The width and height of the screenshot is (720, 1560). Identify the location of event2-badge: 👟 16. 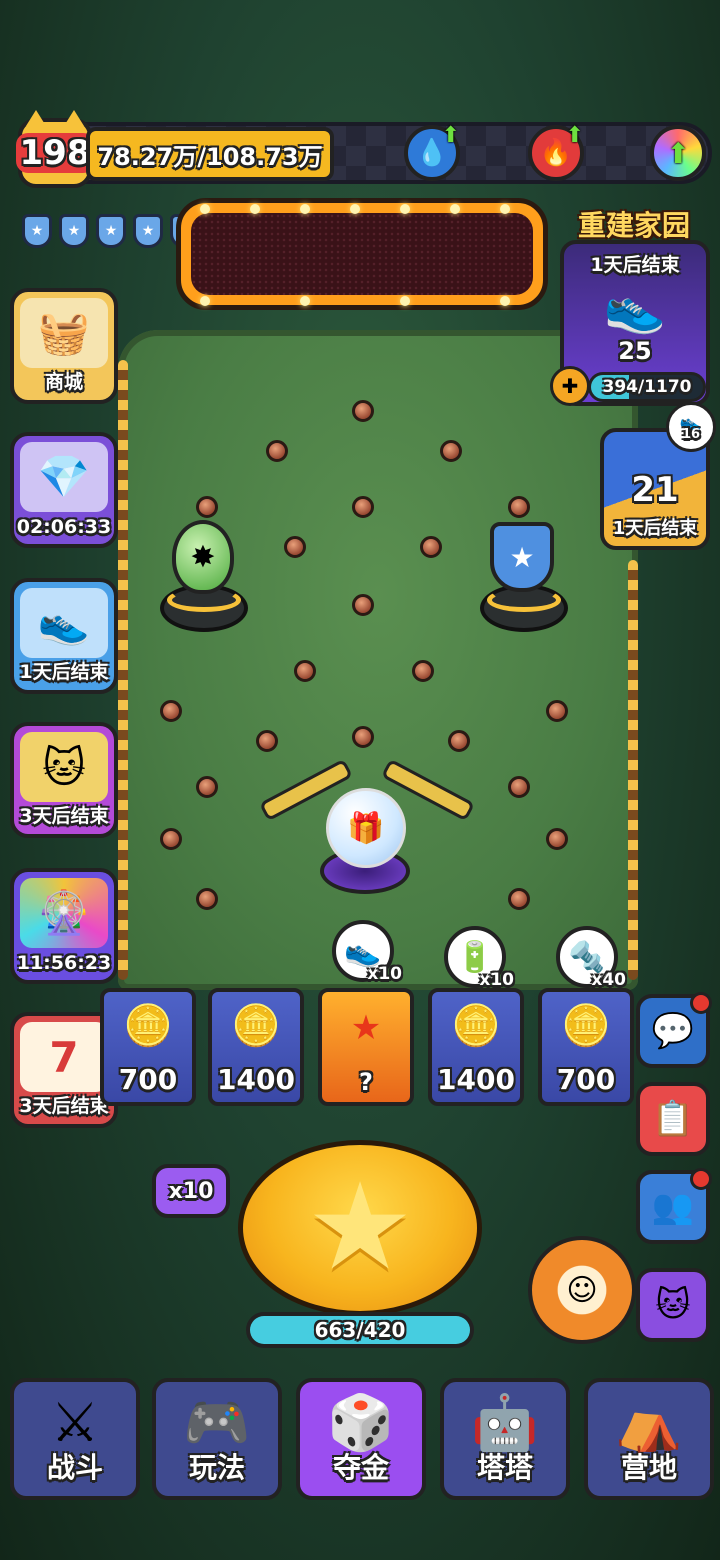
(691, 427).